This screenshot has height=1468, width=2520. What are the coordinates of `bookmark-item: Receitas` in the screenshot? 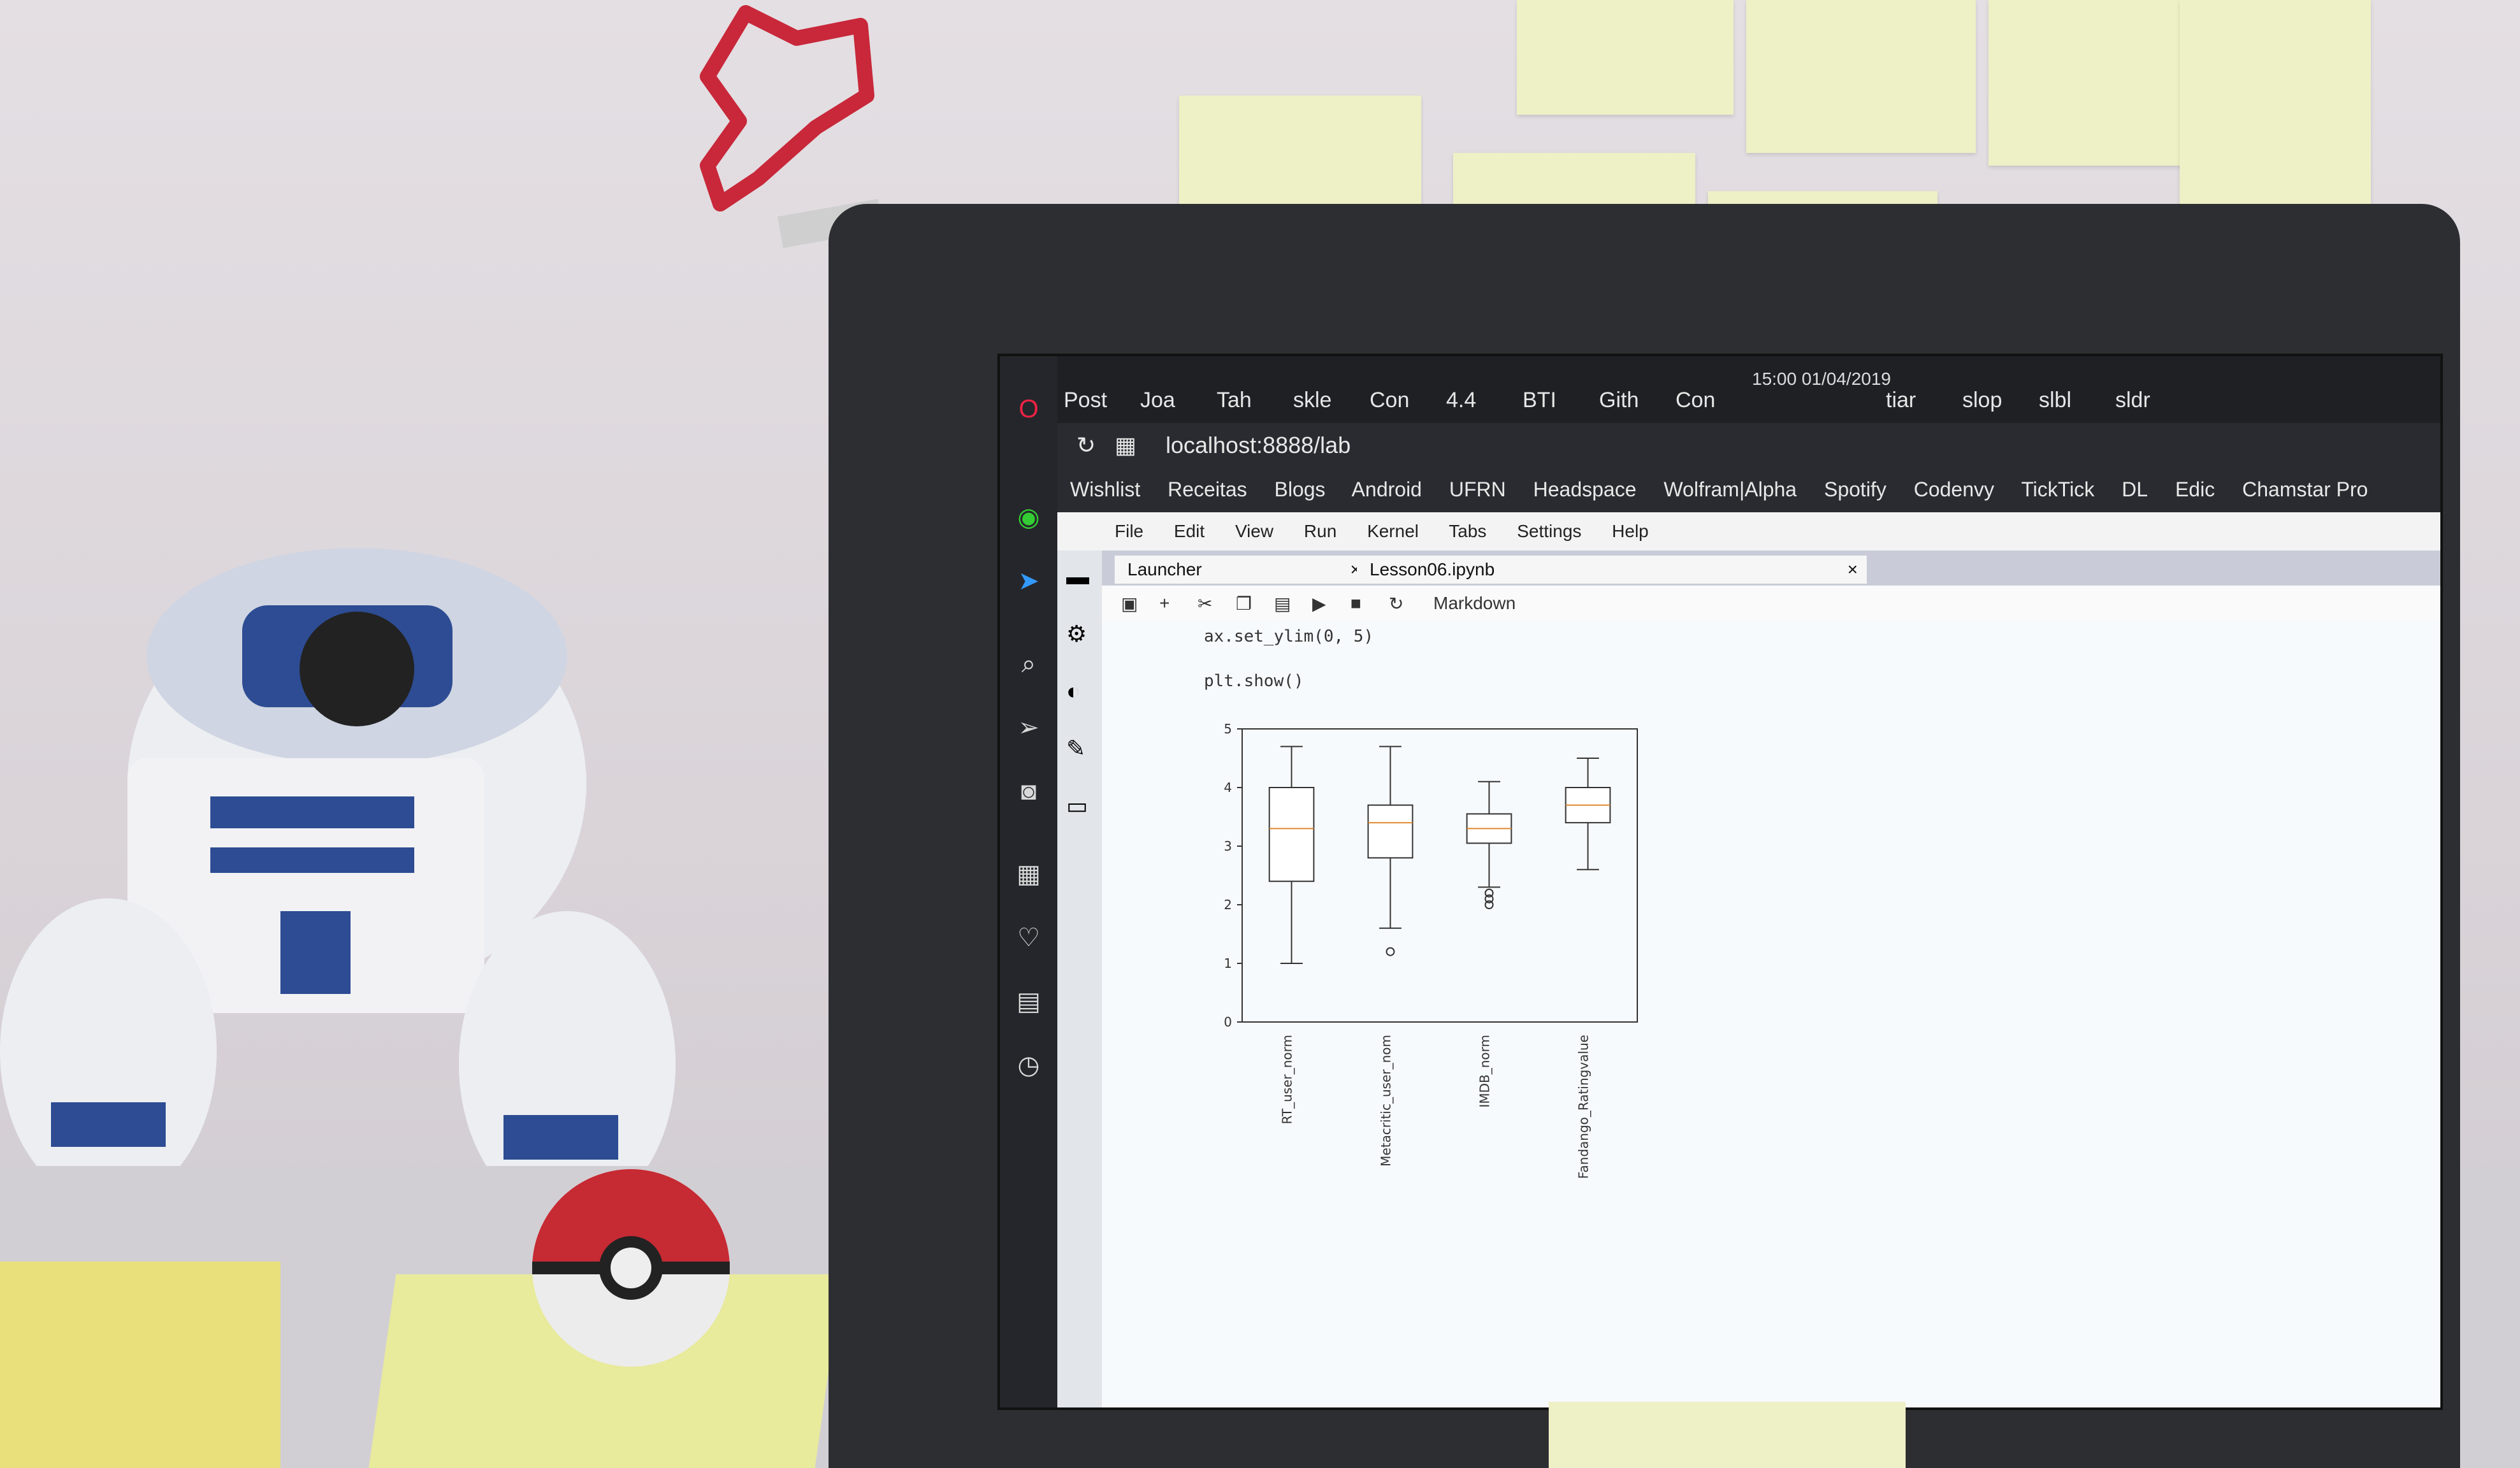 It's located at (1207, 489).